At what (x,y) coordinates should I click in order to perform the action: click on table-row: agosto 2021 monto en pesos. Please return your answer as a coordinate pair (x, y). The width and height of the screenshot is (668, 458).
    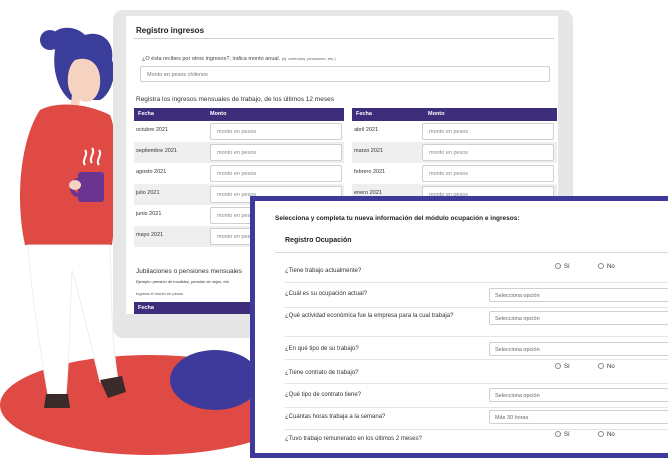
    Looking at the image, I should click on (239, 173).